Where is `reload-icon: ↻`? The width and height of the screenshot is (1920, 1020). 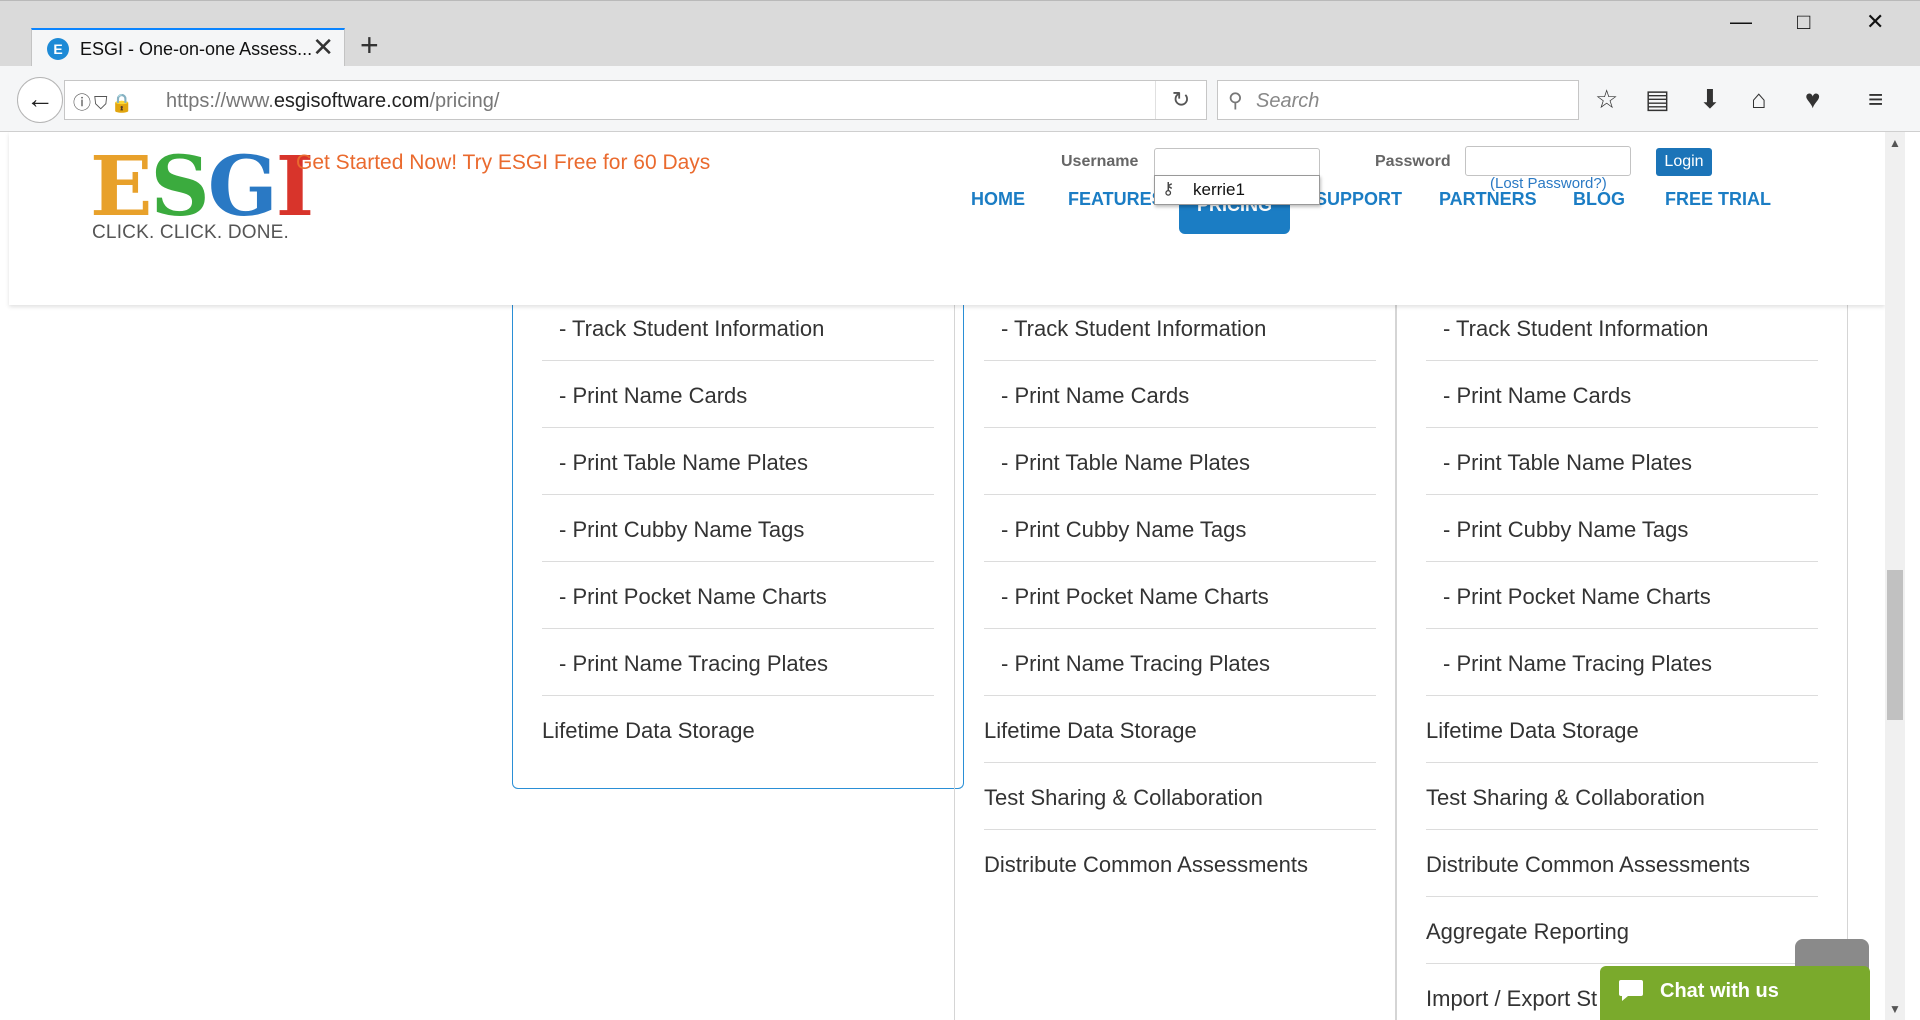 reload-icon: ↻ is located at coordinates (1180, 100).